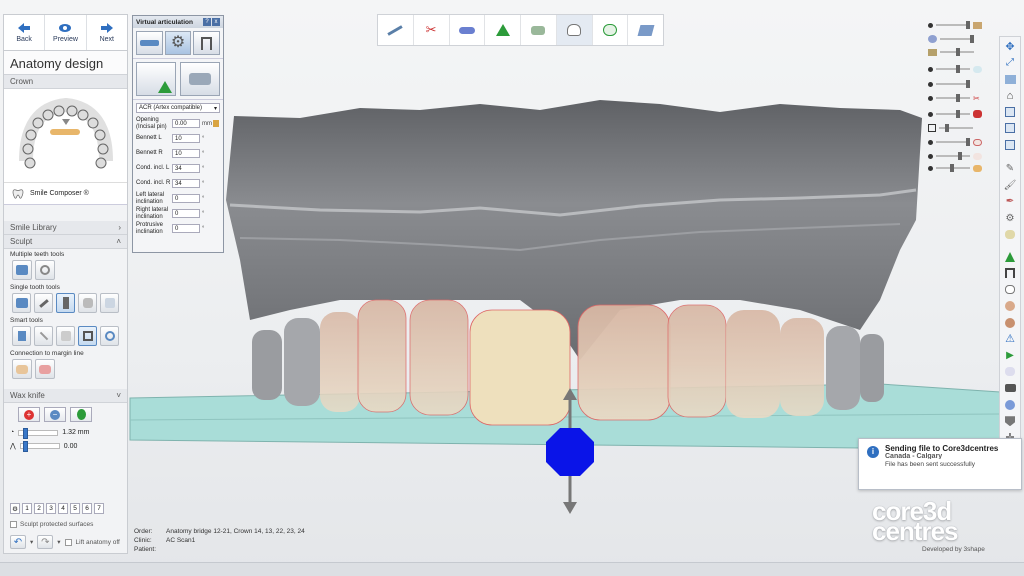  I want to click on help-button: ?, so click(207, 22).